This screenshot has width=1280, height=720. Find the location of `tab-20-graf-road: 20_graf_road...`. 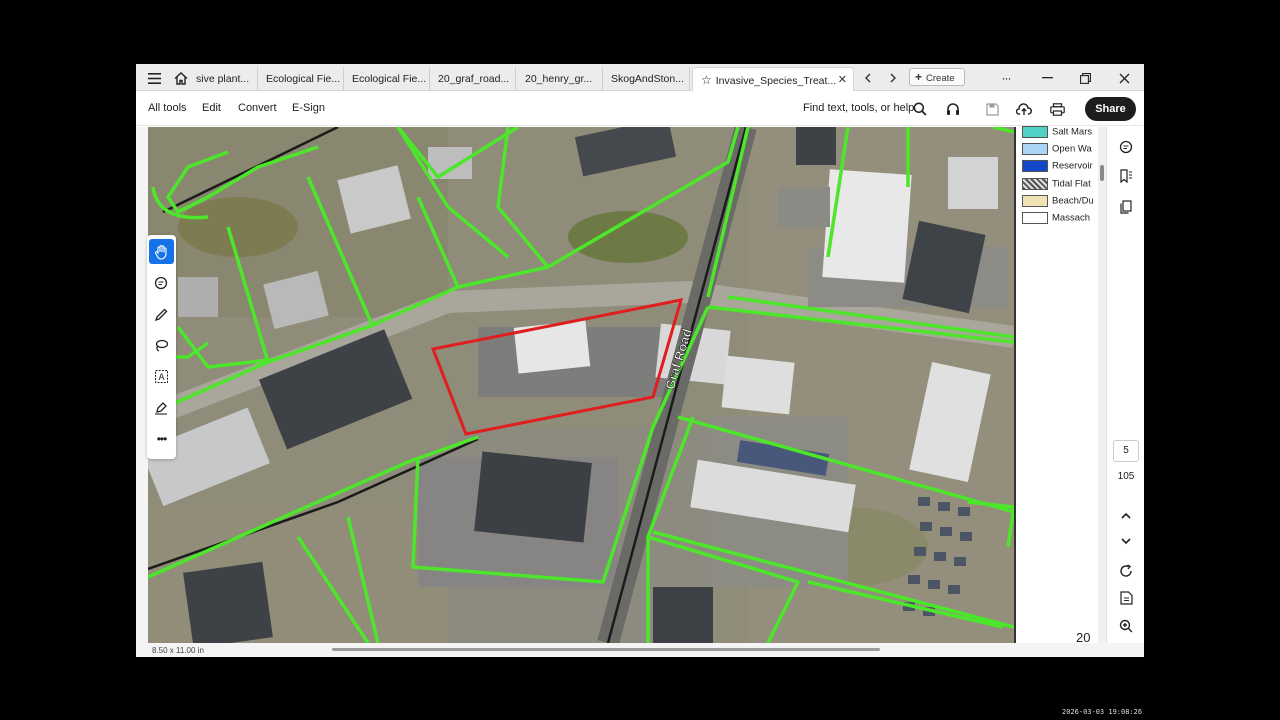

tab-20-graf-road: 20_graf_road... is located at coordinates (473, 79).